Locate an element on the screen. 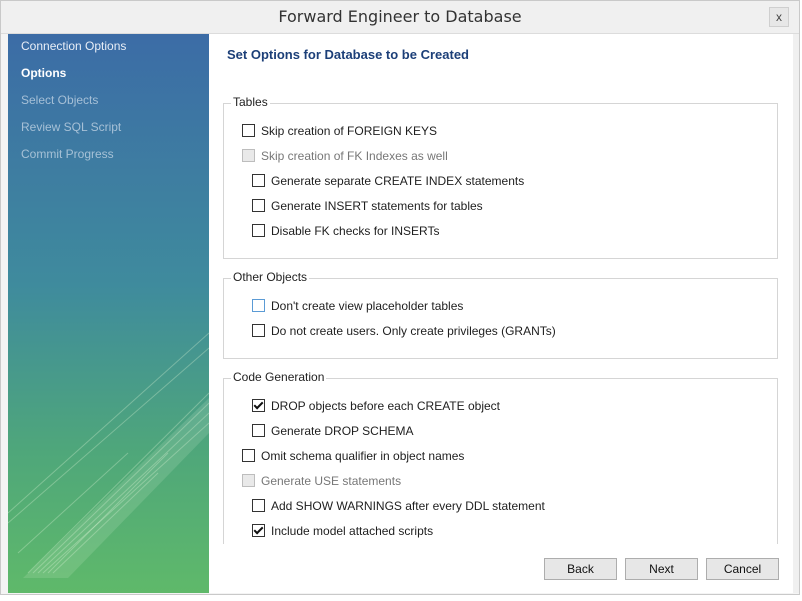 This screenshot has width=802, height=601. checkbox-label: Skip creation of FK Indexes as well is located at coordinates (354, 156).